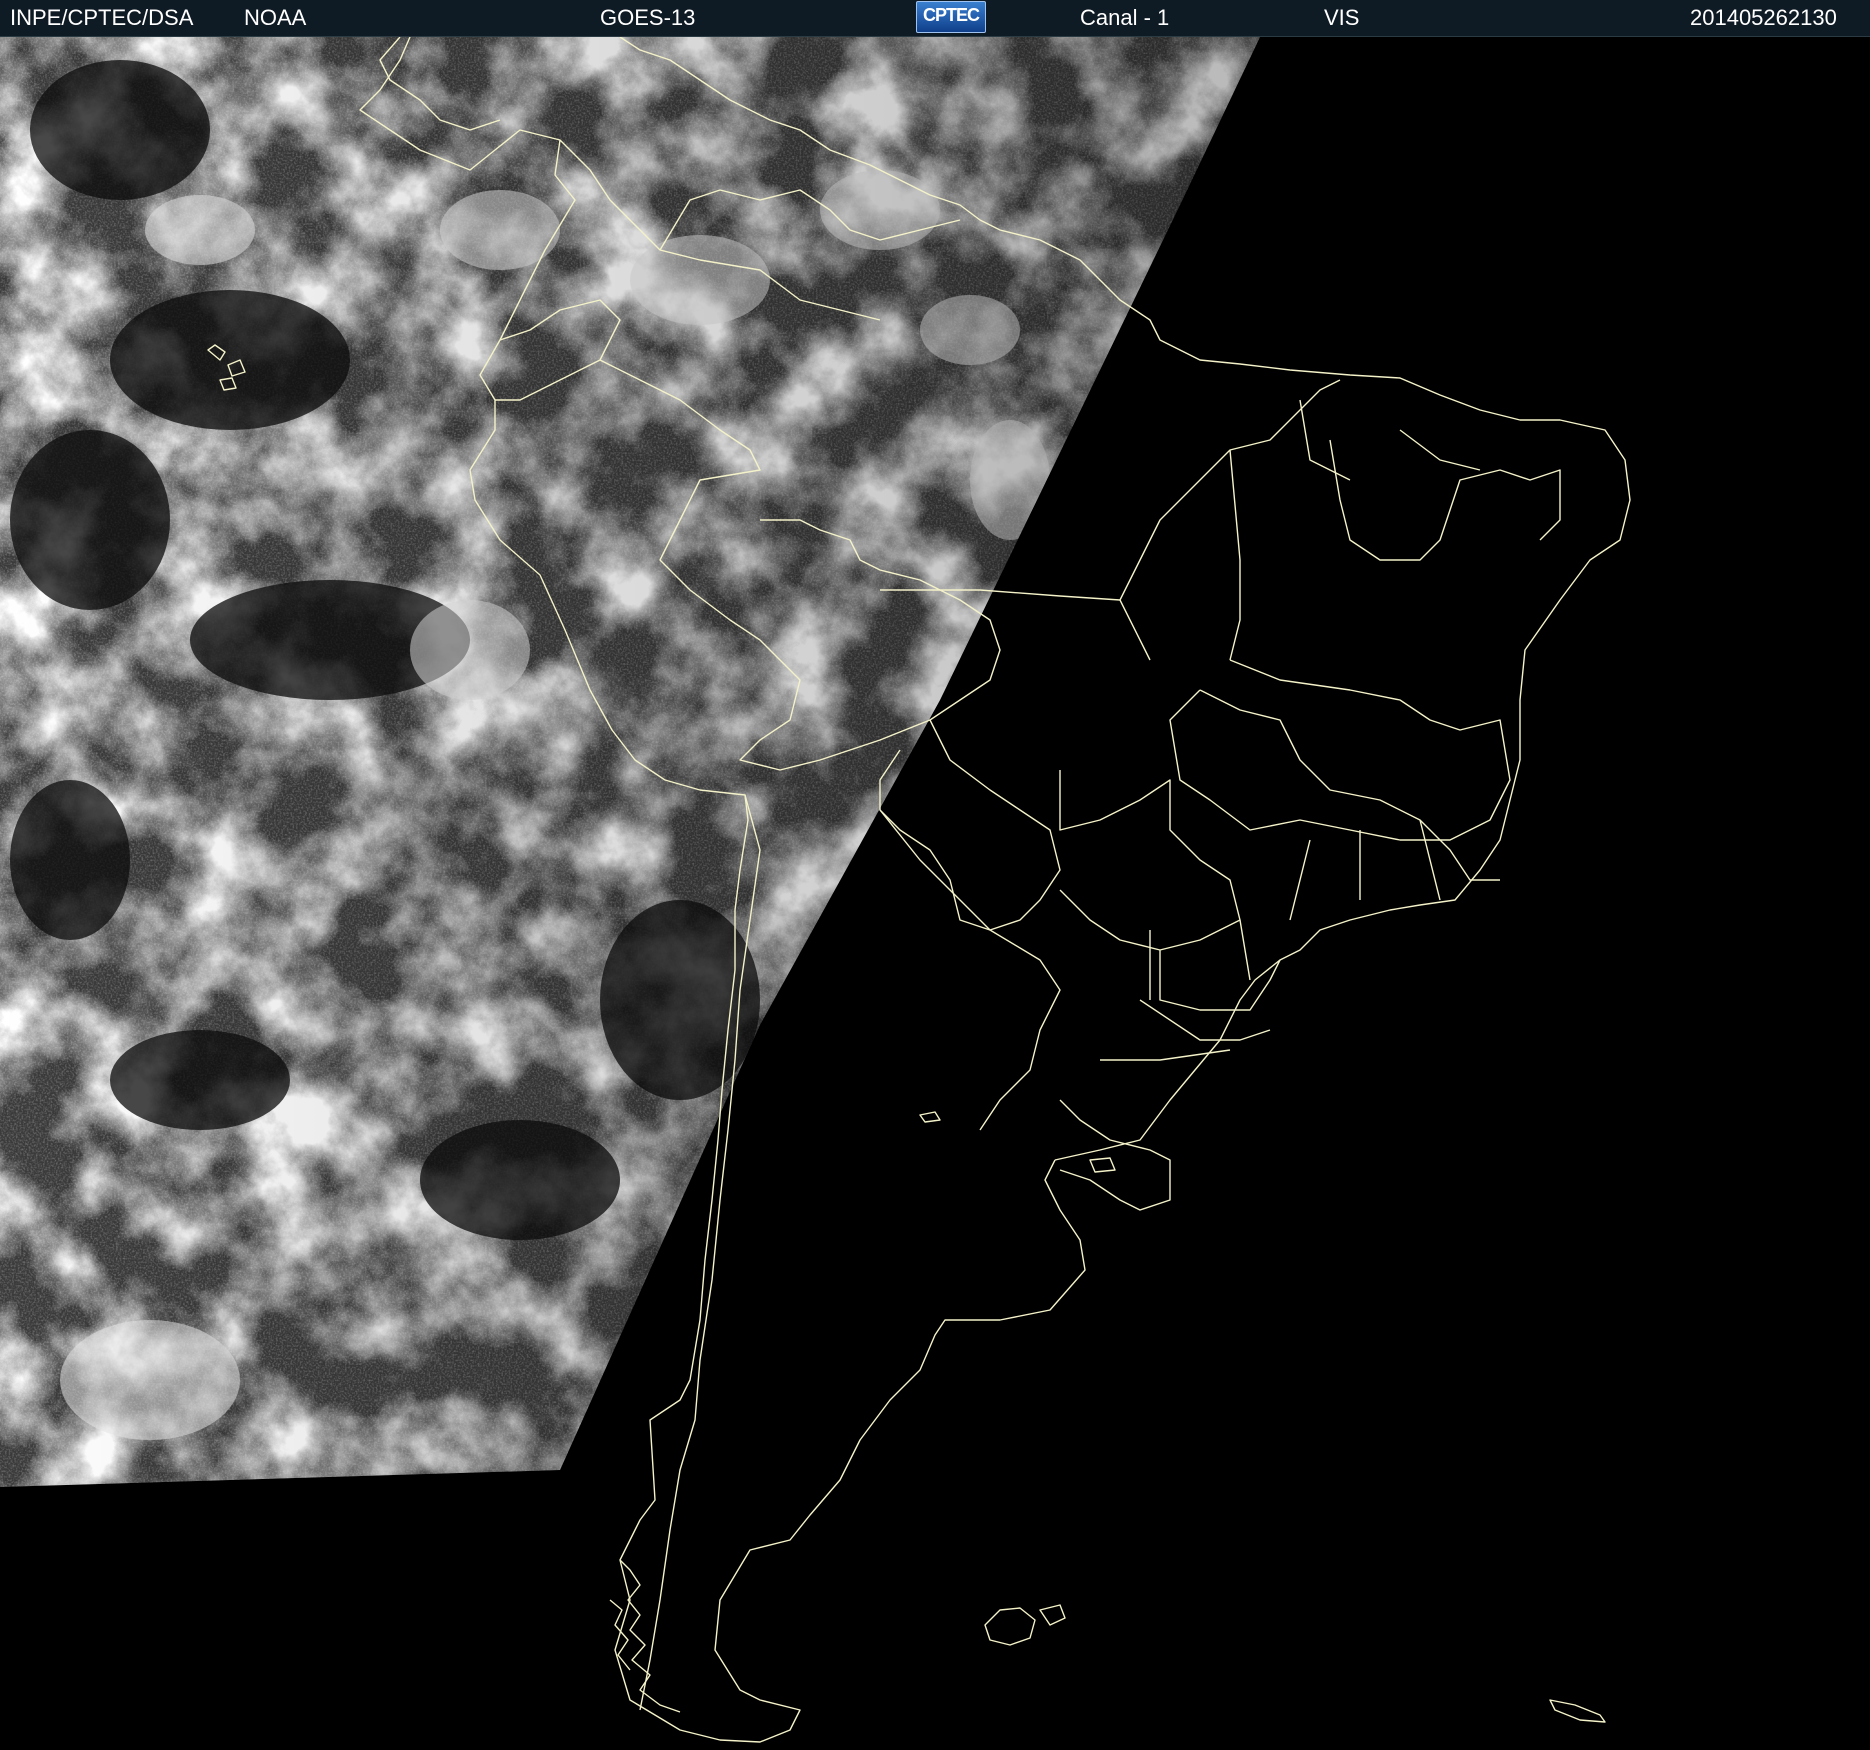 The image size is (1870, 1750). I want to click on institution-label: INPE/CPTEC/DSA, so click(102, 17).